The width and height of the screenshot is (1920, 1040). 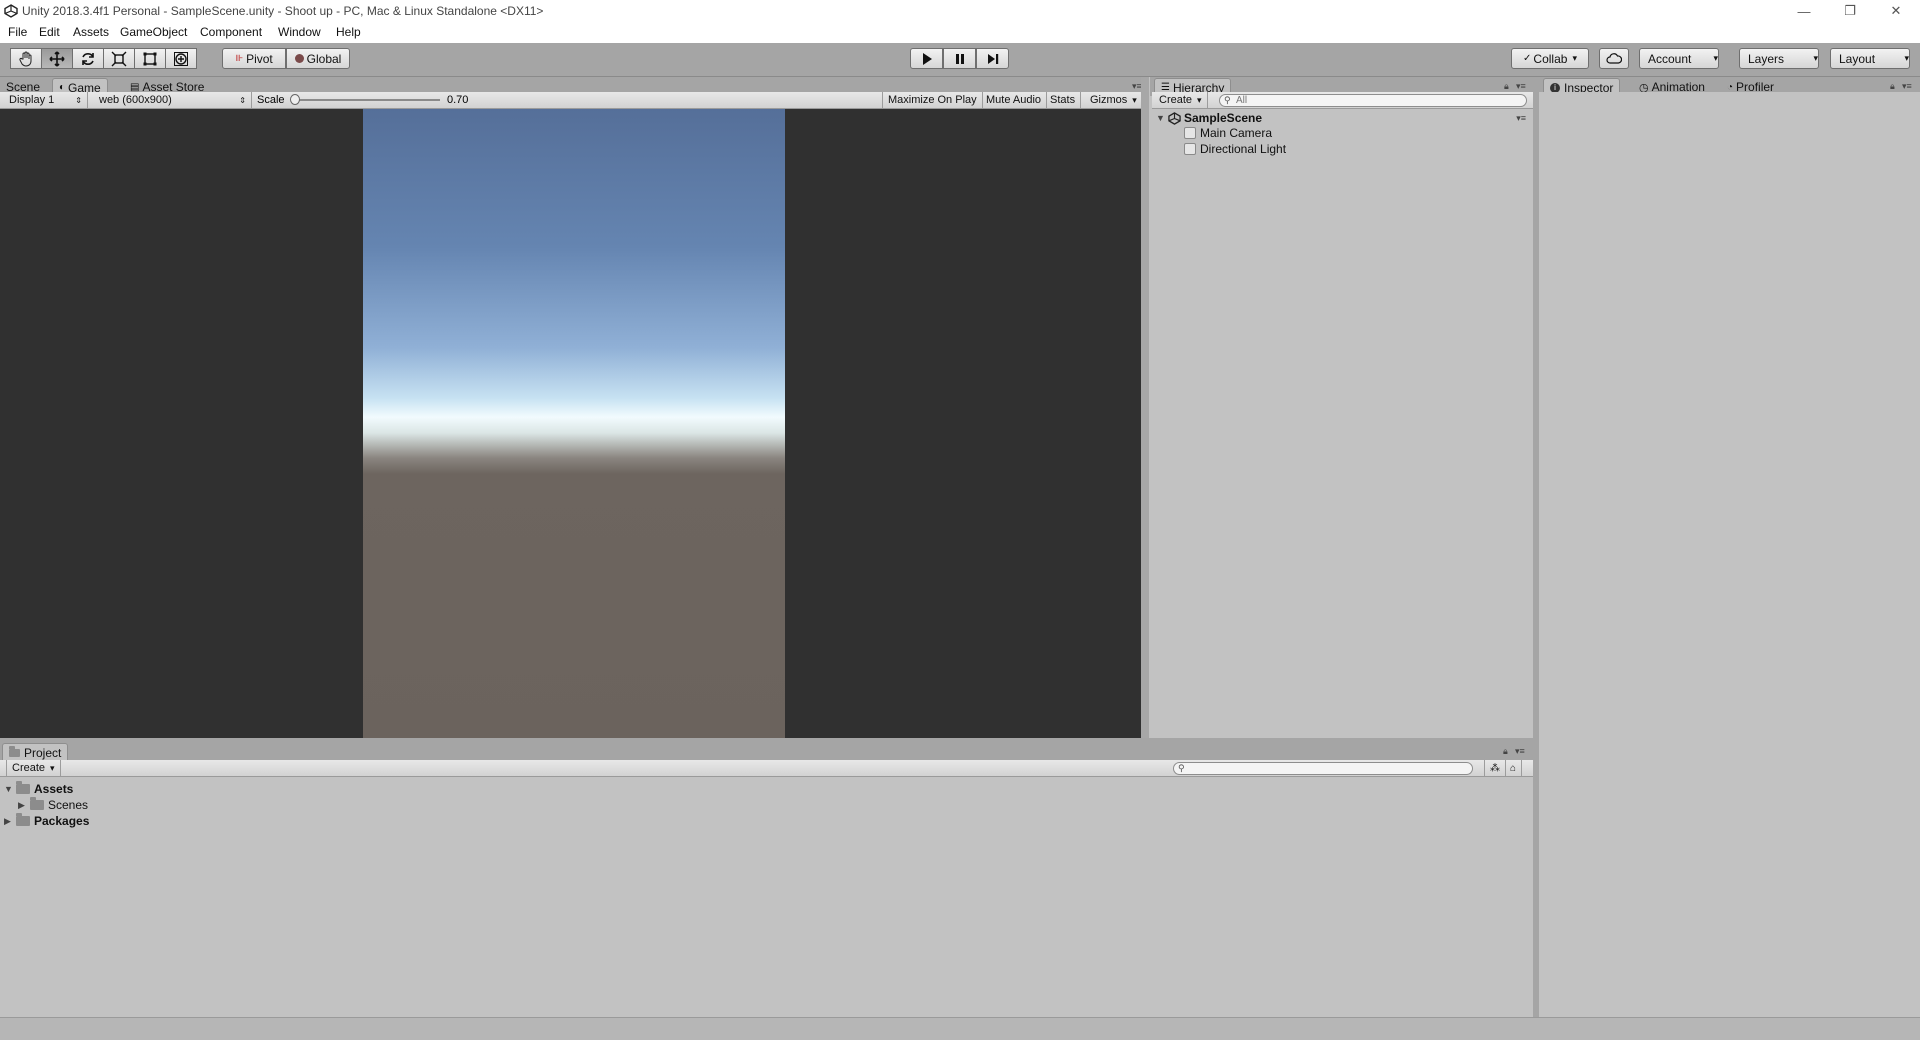 I want to click on gameobject-icon, so click(x=1190, y=149).